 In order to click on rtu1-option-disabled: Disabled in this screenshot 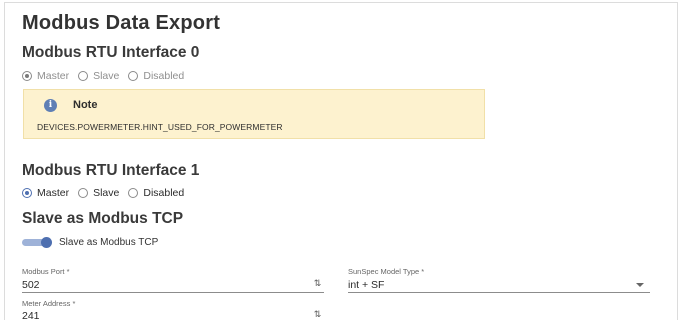, I will do `click(156, 193)`.